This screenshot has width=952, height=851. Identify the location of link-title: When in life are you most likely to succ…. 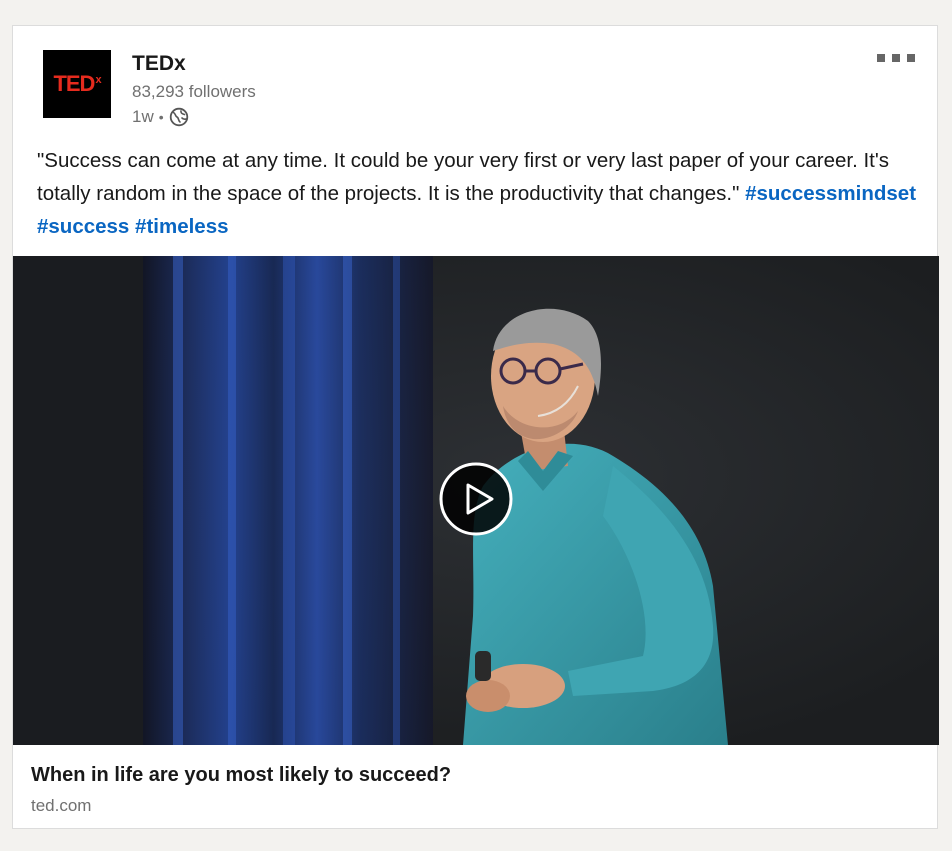
(241, 775).